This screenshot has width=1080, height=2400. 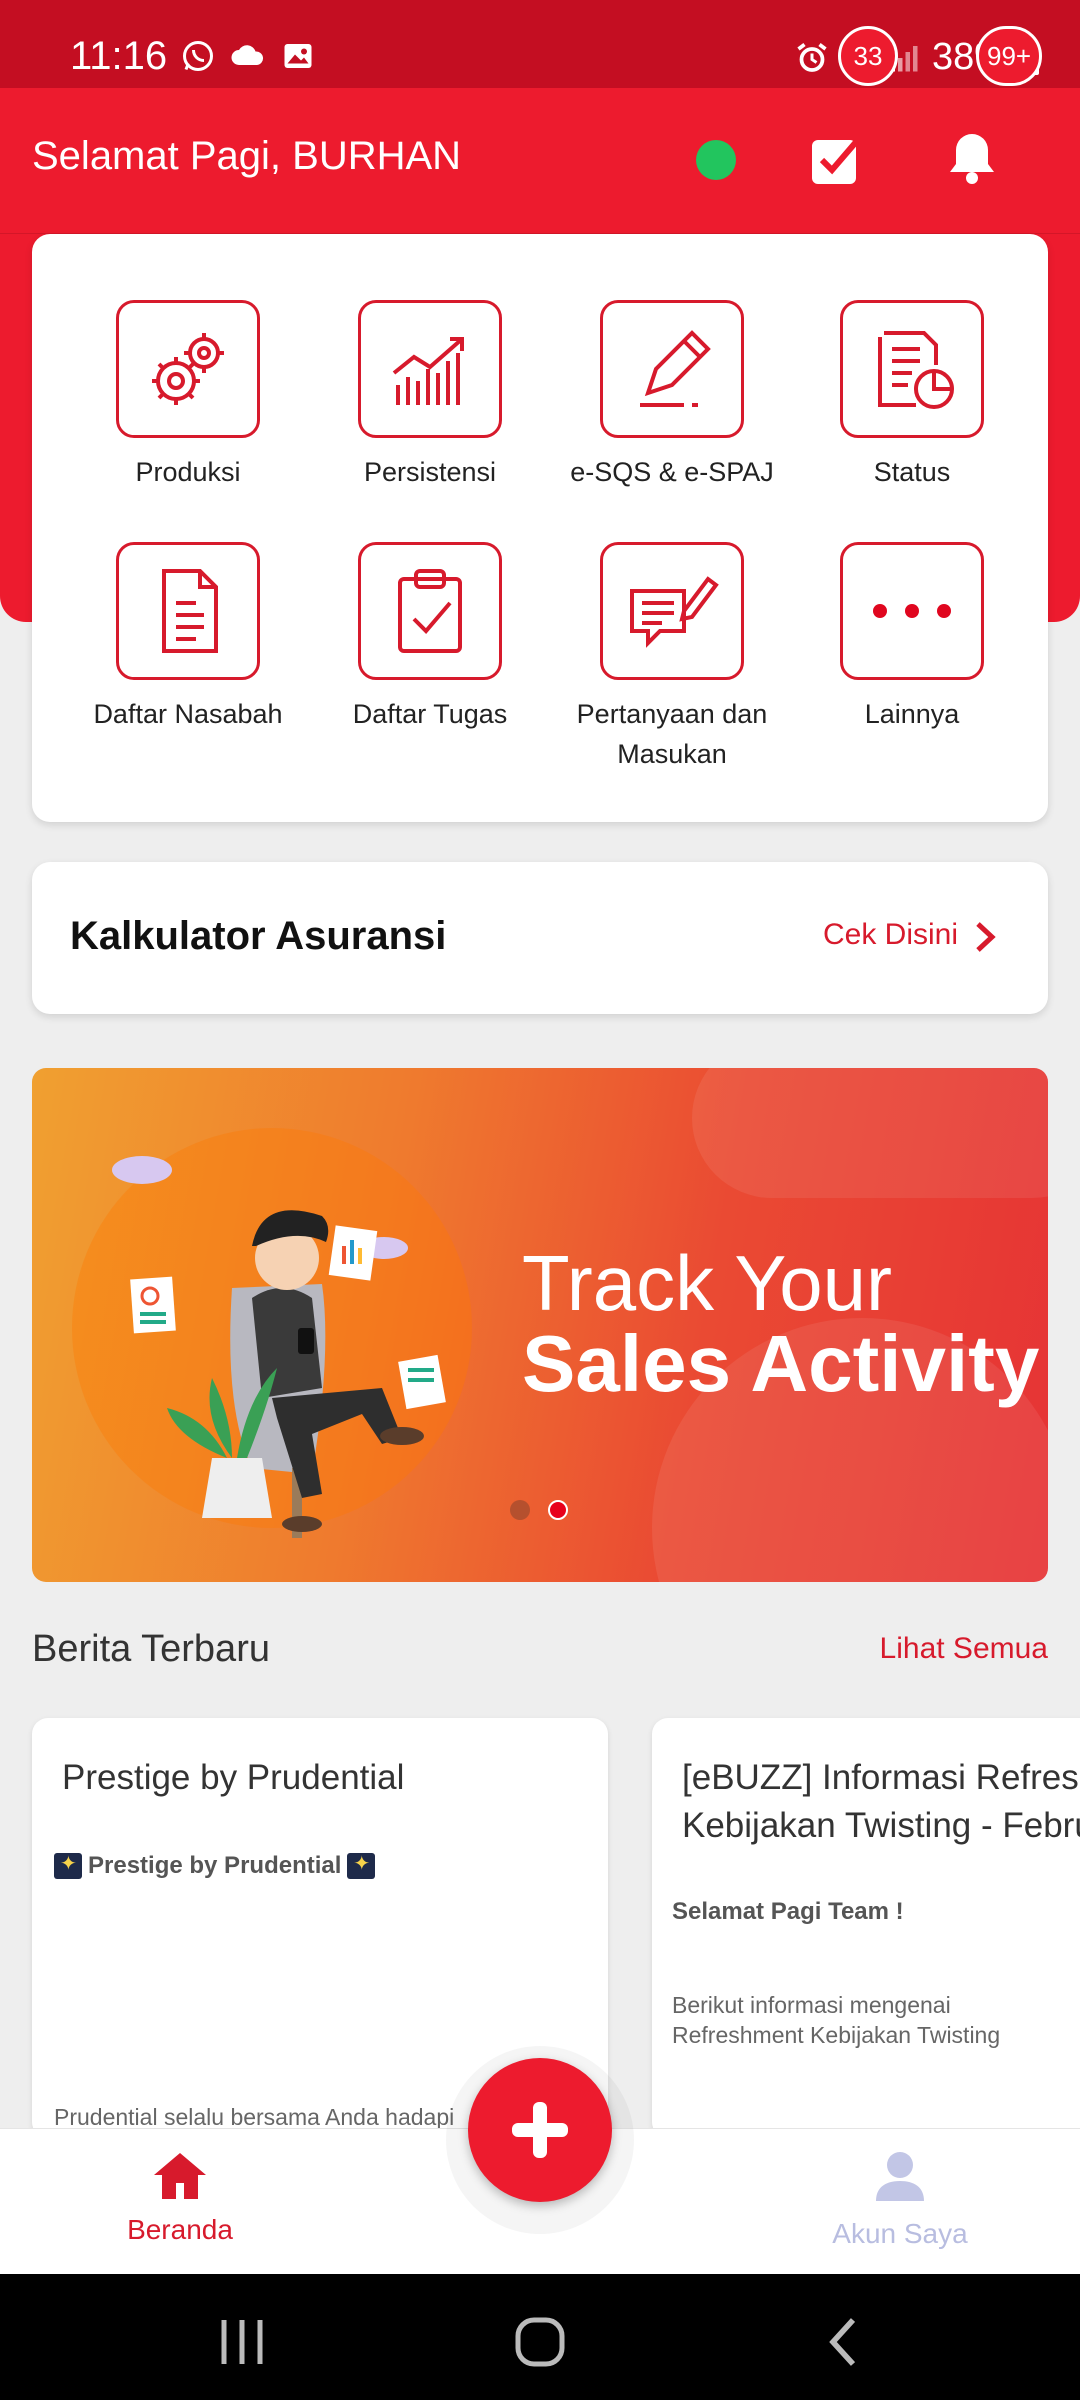 I want to click on menu-label: Daftar Tugas, so click(x=430, y=714).